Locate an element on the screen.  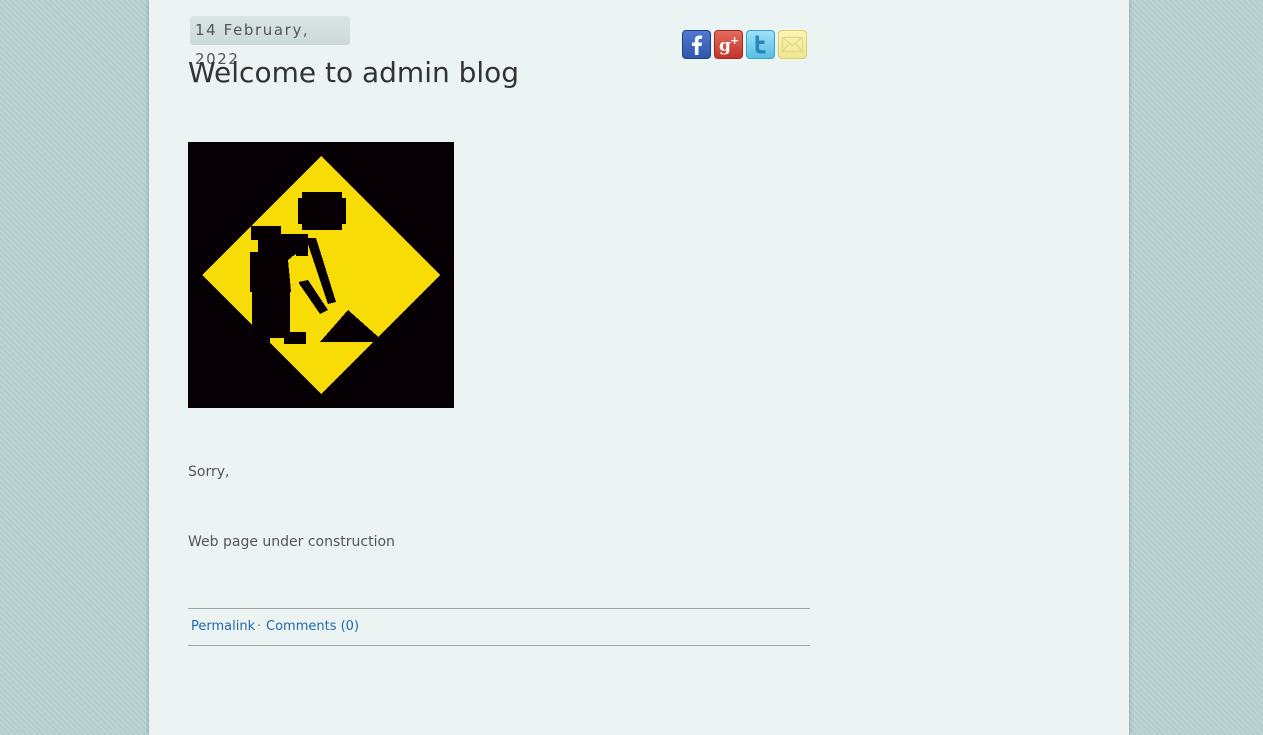
post-date: 14 February, 2022 is located at coordinates (270, 42).